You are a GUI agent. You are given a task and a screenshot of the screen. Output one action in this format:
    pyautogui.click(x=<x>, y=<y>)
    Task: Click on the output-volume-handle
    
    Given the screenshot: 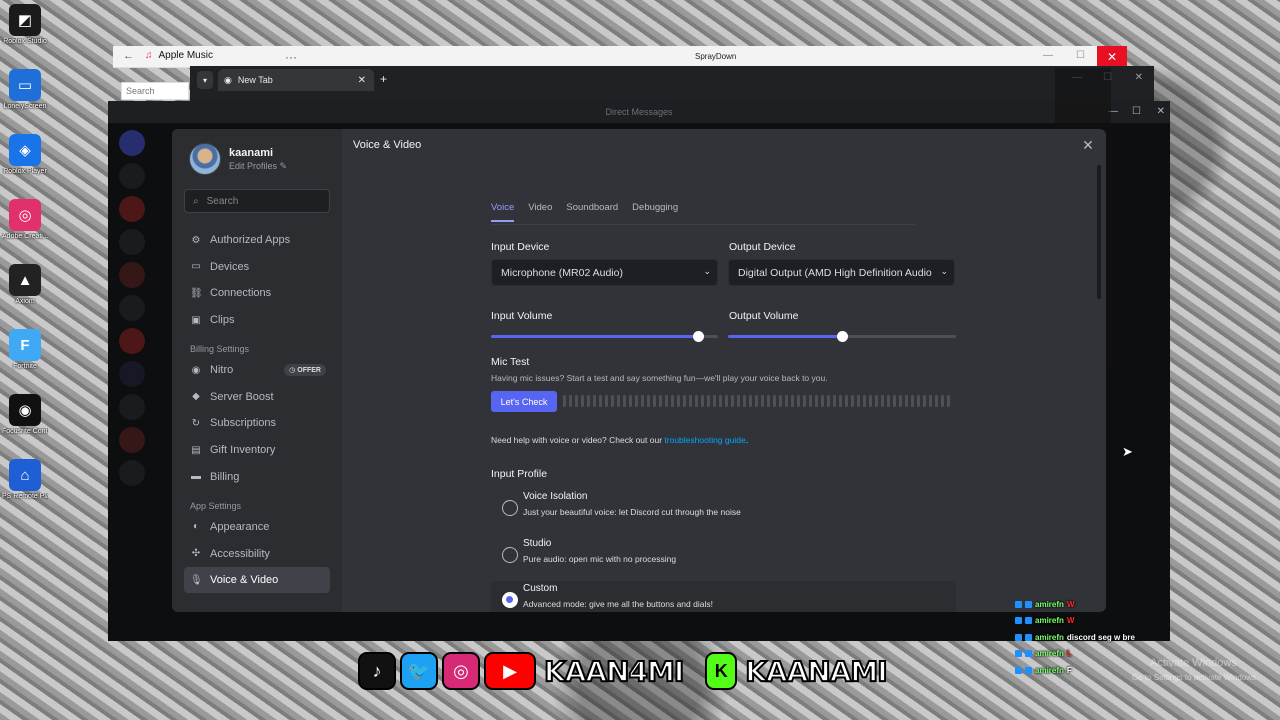 What is the action you would take?
    pyautogui.click(x=842, y=336)
    